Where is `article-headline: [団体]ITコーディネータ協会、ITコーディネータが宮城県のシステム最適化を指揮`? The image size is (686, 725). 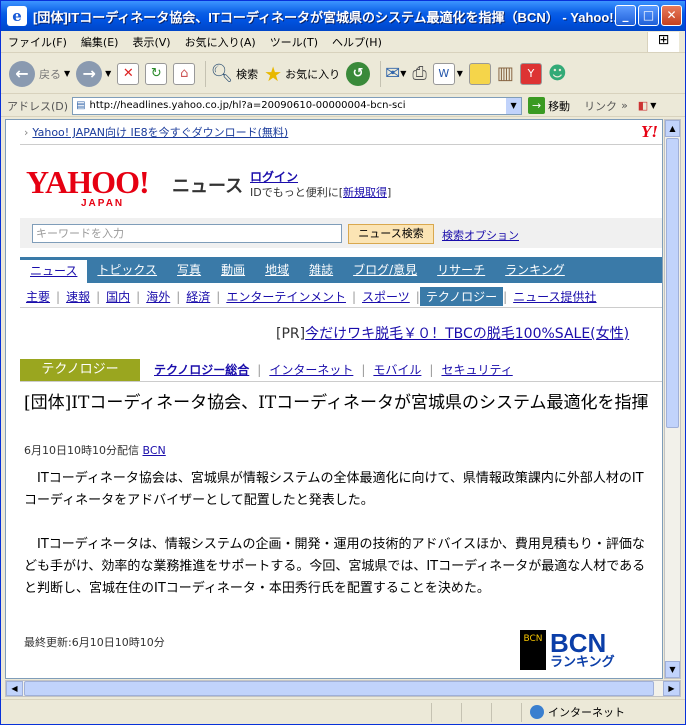 article-headline: [団体]ITコーディネータ協会、ITコーディネータが宮城県のシステム最適化を指揮 is located at coordinates (336, 403).